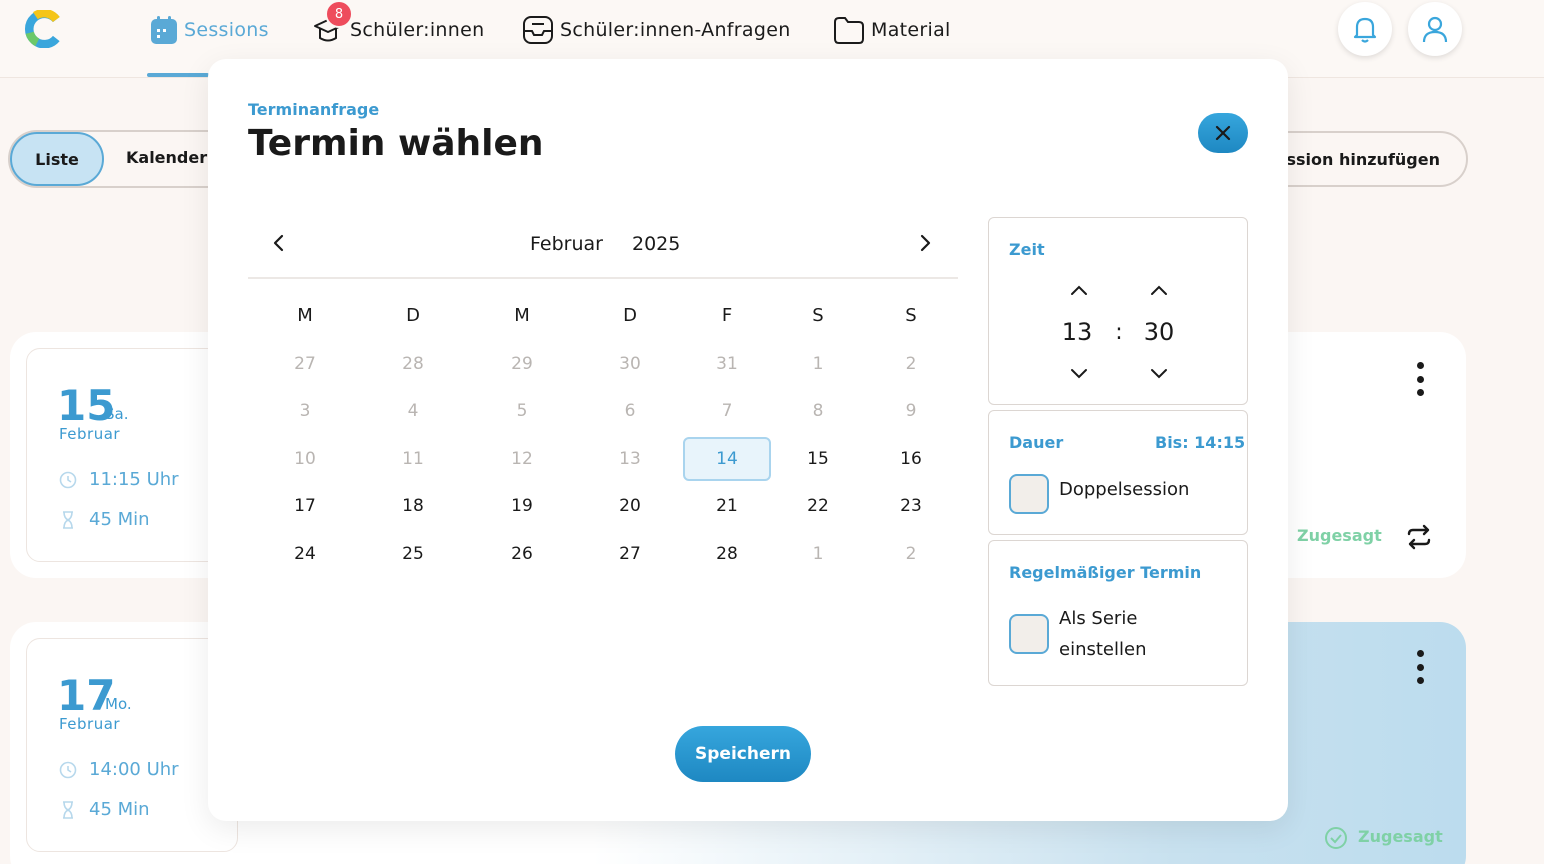 The image size is (1544, 864). What do you see at coordinates (305, 554) in the screenshot?
I see `calendar-day: 24` at bounding box center [305, 554].